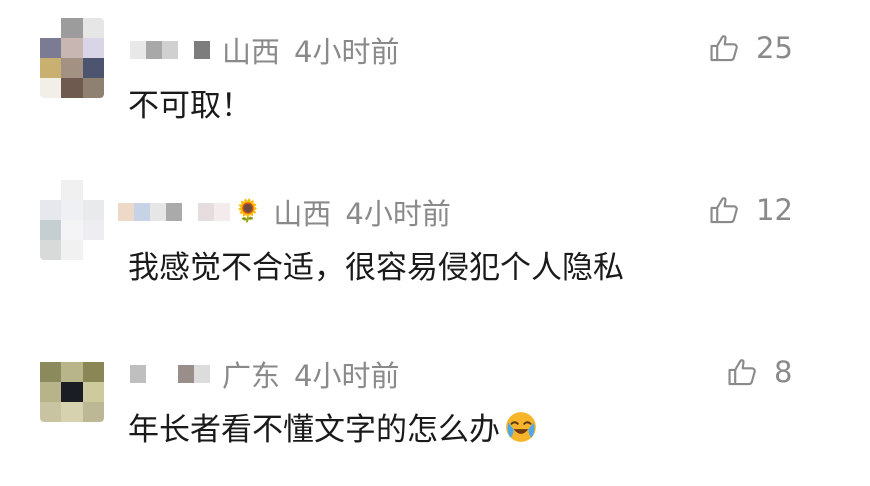  What do you see at coordinates (759, 372) in the screenshot?
I see `like-button: 8` at bounding box center [759, 372].